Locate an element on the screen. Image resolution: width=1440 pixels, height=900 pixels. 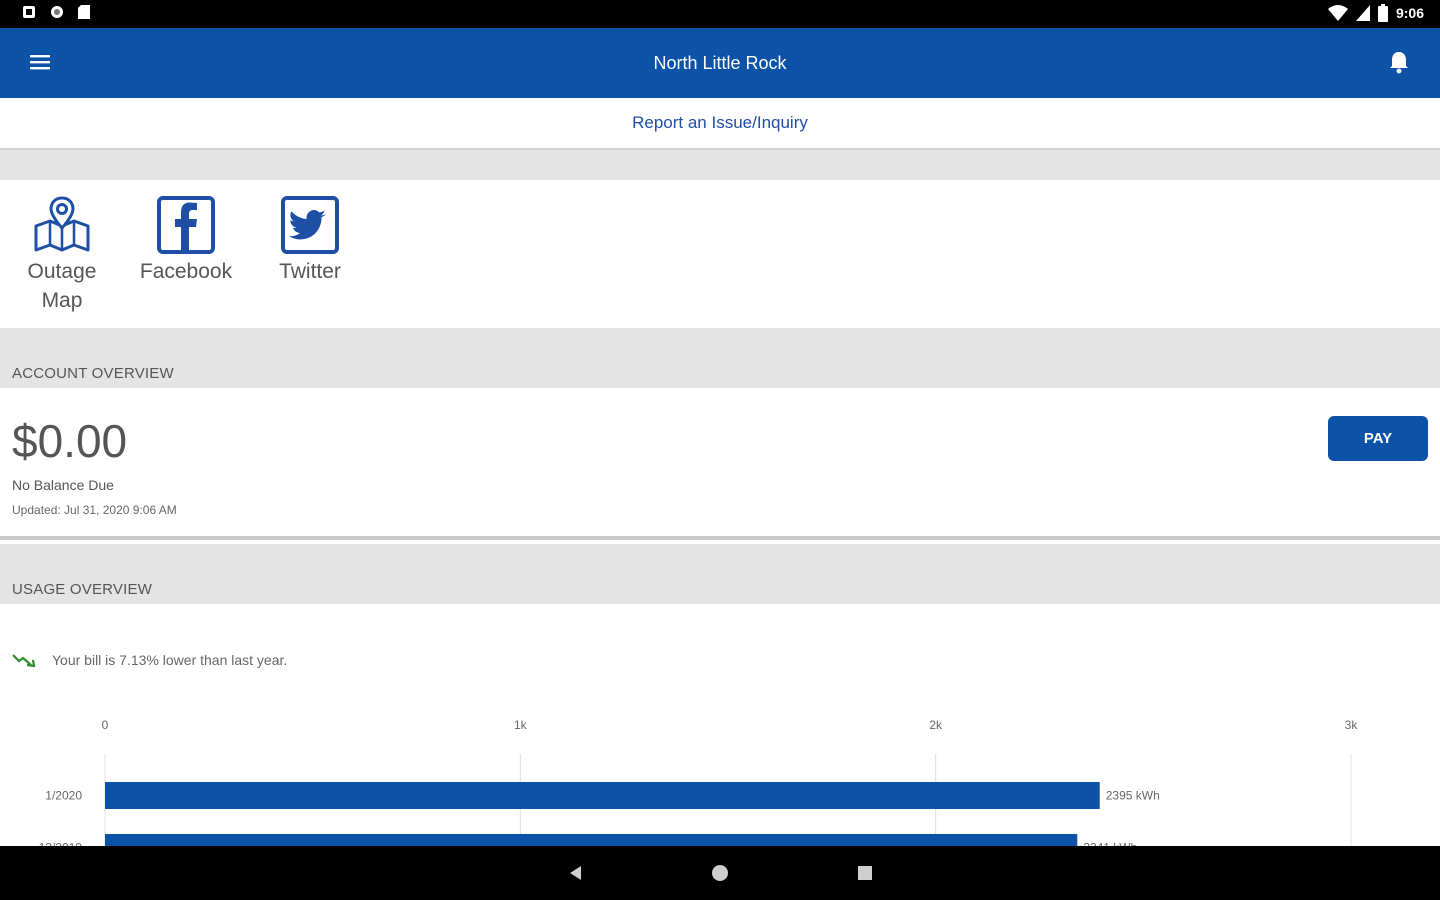
chart-value-label: 2395 kWh is located at coordinates (1133, 796).